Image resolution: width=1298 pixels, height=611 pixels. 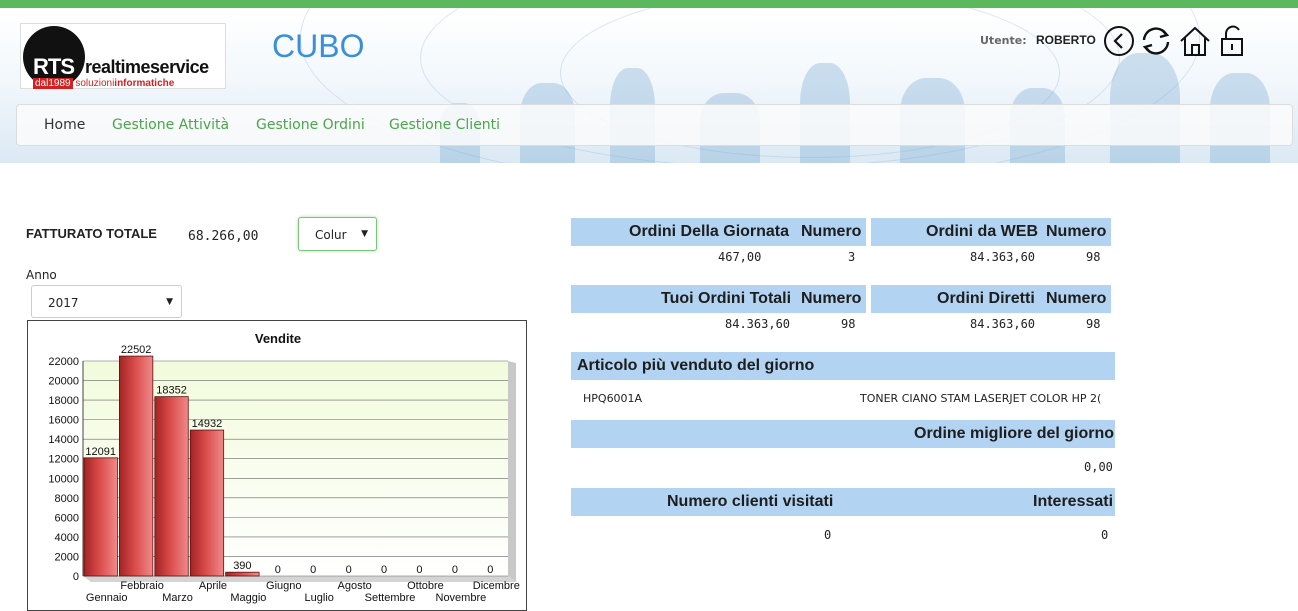 What do you see at coordinates (207, 503) in the screenshot?
I see `bar-aprile` at bounding box center [207, 503].